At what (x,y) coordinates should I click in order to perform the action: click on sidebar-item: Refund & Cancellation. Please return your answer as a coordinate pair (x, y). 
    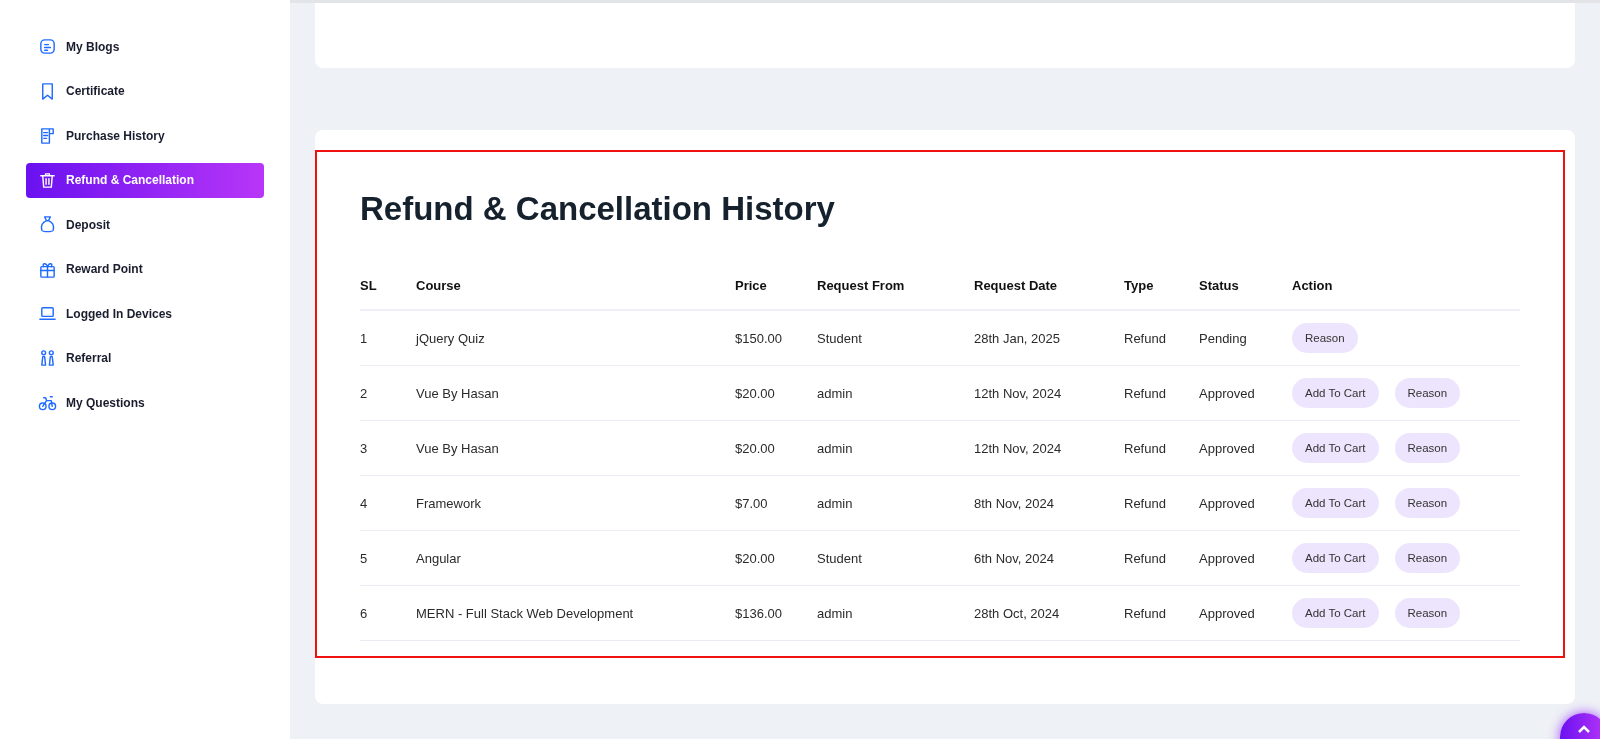
    Looking at the image, I should click on (145, 180).